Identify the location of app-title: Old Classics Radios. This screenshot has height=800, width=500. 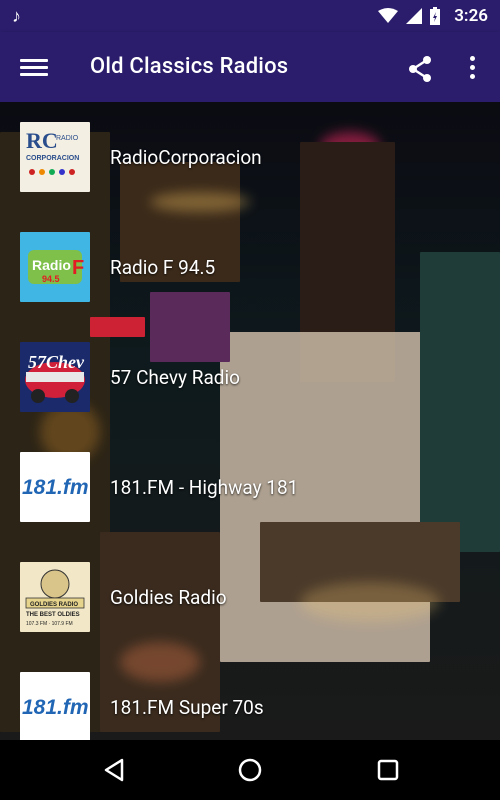
(189, 66).